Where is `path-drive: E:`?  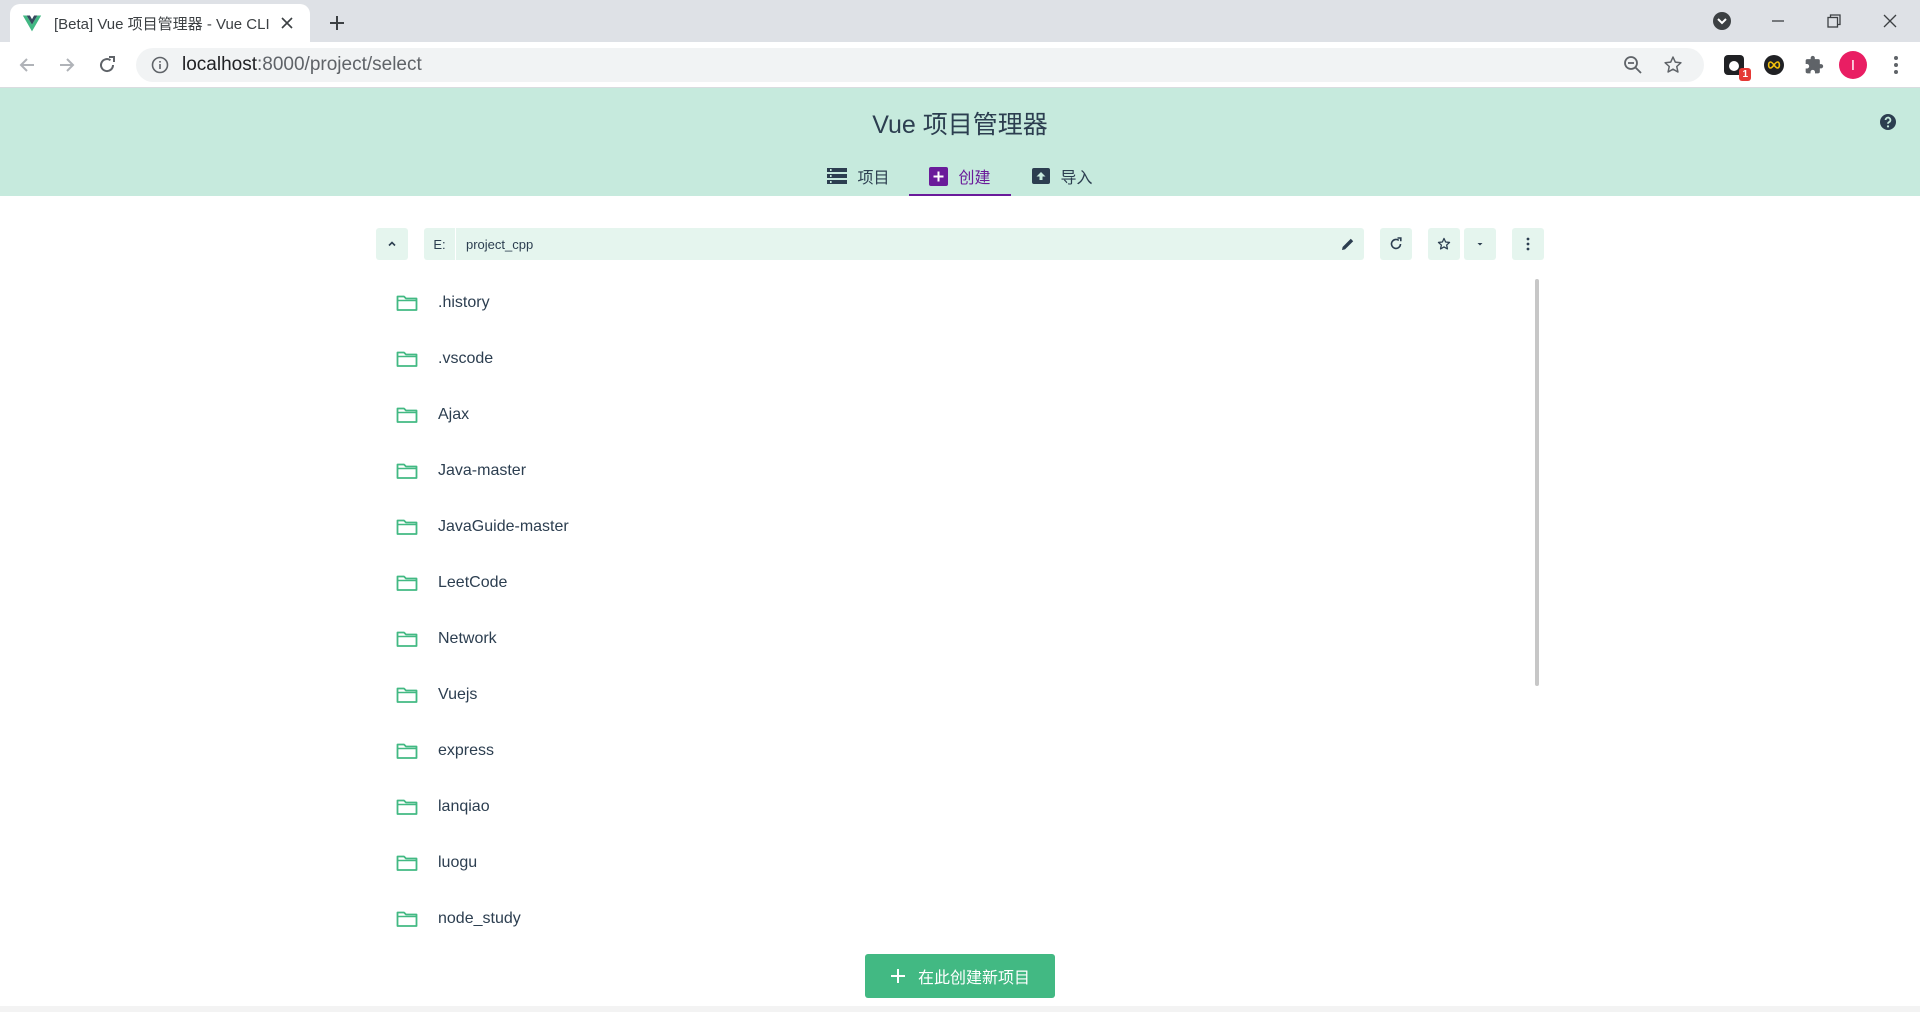 path-drive: E: is located at coordinates (440, 244).